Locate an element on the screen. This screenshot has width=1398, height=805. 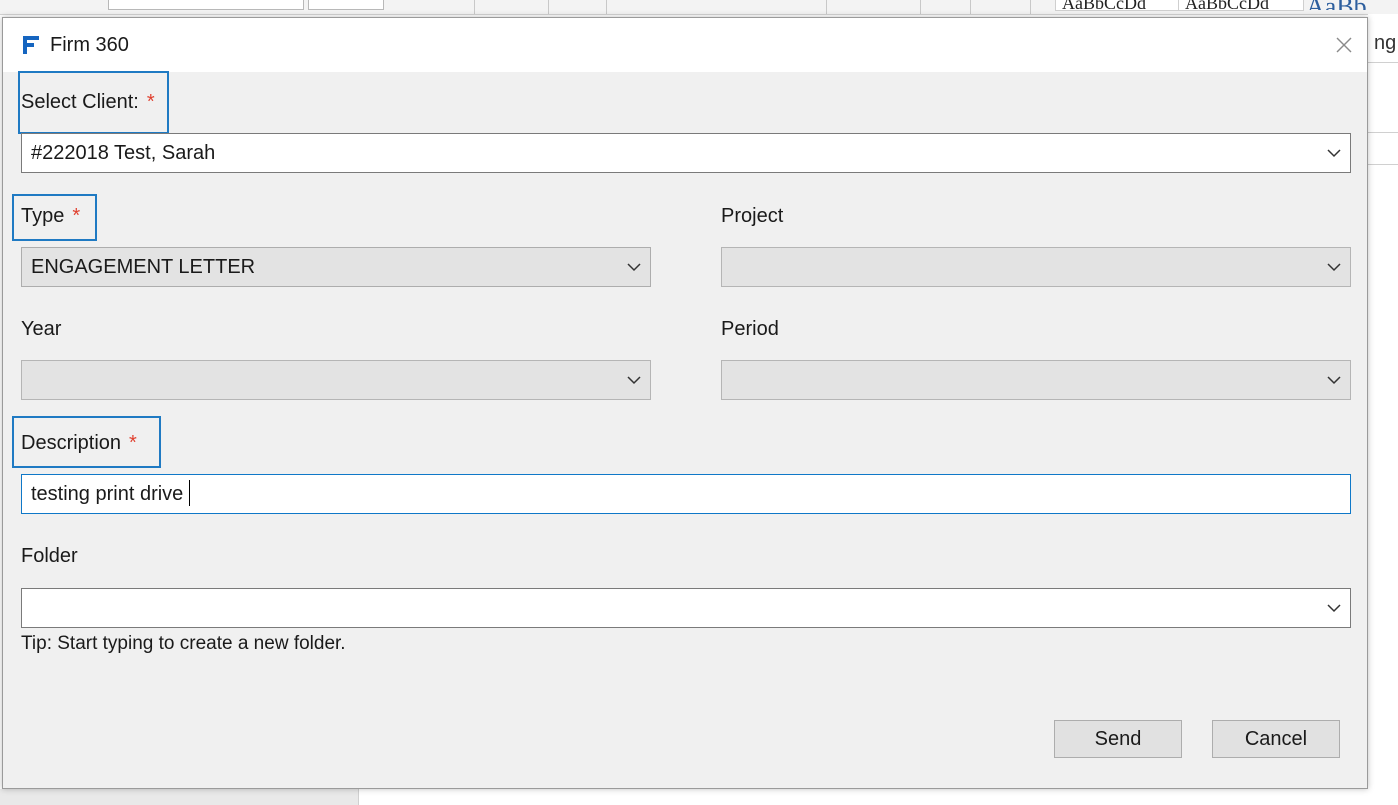
background-document-edge: ng is located at coordinates (1383, 409).